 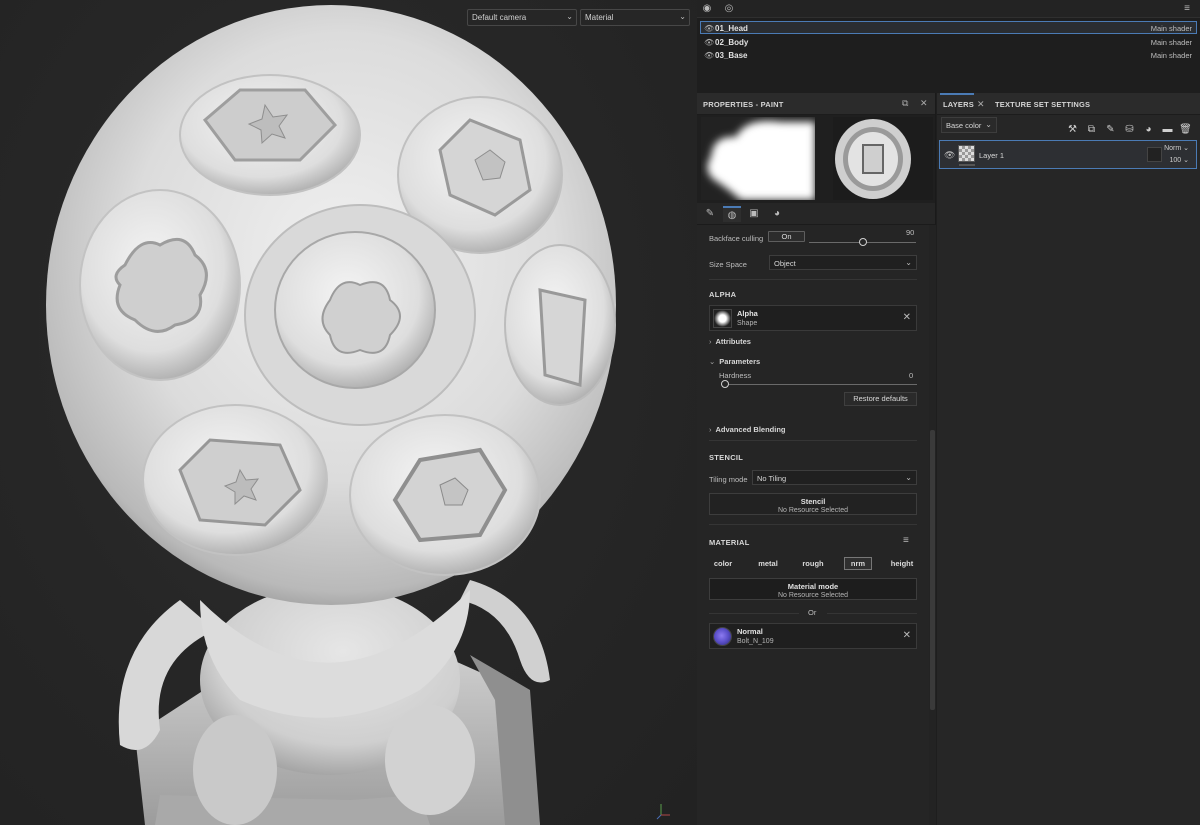 What do you see at coordinates (967, 165) in the screenshot?
I see `layer-thumbnail-bar` at bounding box center [967, 165].